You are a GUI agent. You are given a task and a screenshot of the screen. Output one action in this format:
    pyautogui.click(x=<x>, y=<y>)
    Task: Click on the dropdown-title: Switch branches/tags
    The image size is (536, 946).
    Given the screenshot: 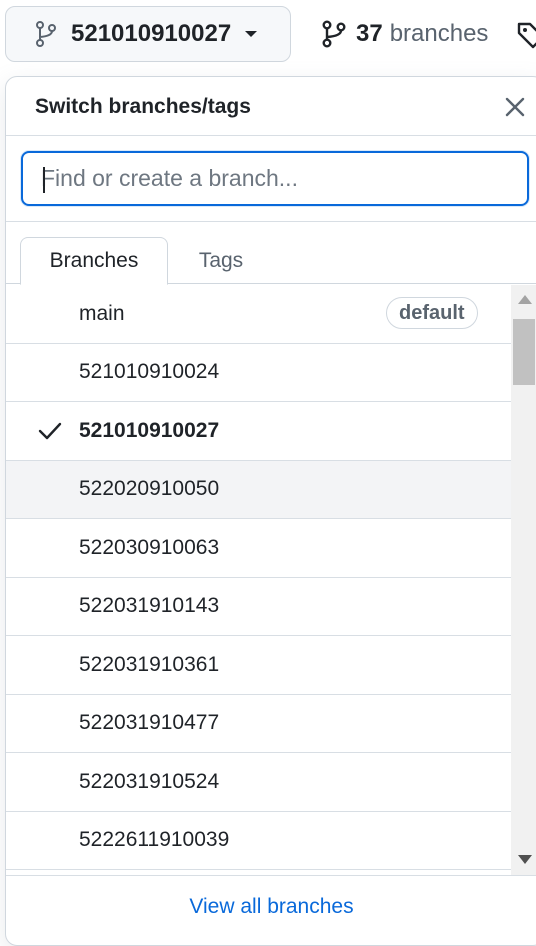 What is the action you would take?
    pyautogui.click(x=143, y=106)
    